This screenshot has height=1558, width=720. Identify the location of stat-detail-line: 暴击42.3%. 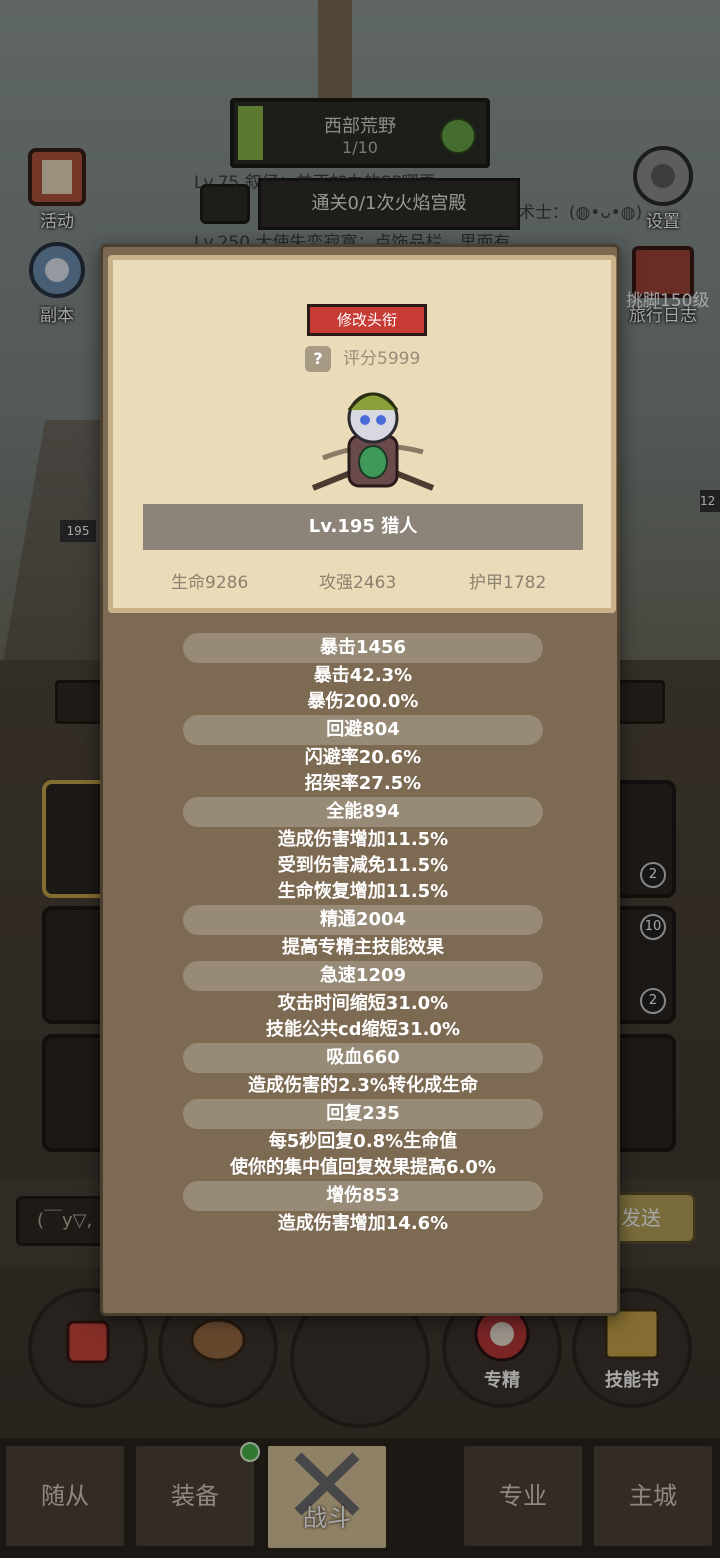
(363, 675).